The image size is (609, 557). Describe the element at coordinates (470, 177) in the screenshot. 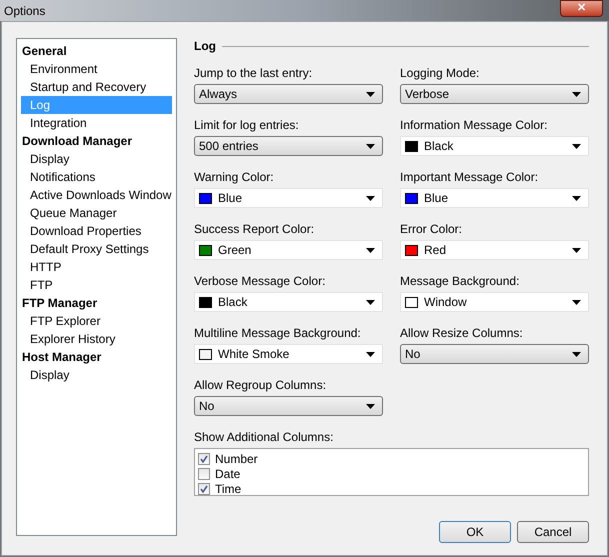

I see `field-label: Important Message Color:` at that location.